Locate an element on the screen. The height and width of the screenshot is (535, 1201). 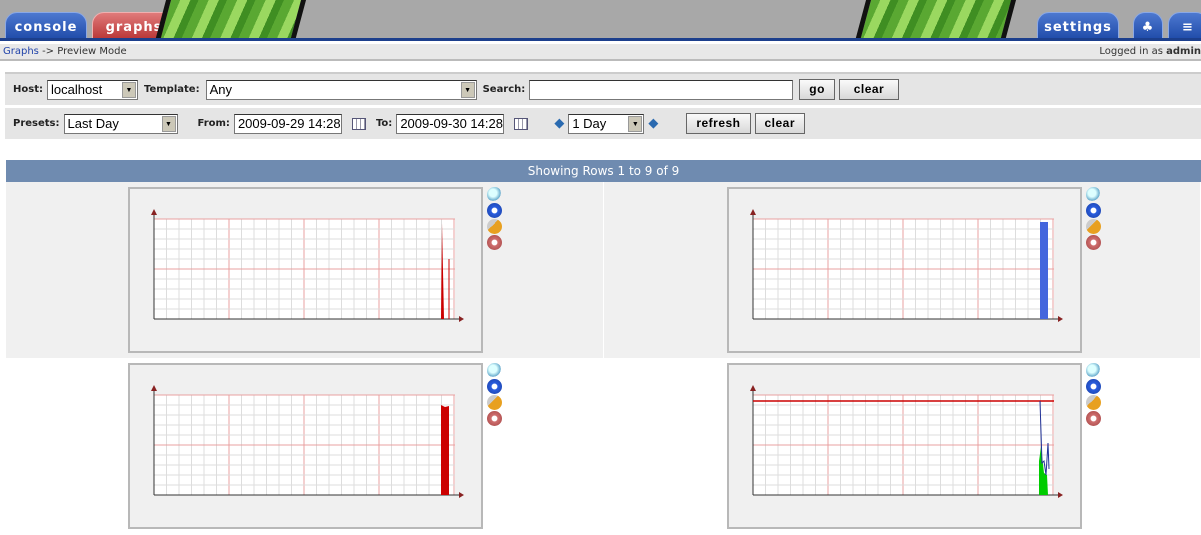
template-label: Template: is located at coordinates (171, 89).